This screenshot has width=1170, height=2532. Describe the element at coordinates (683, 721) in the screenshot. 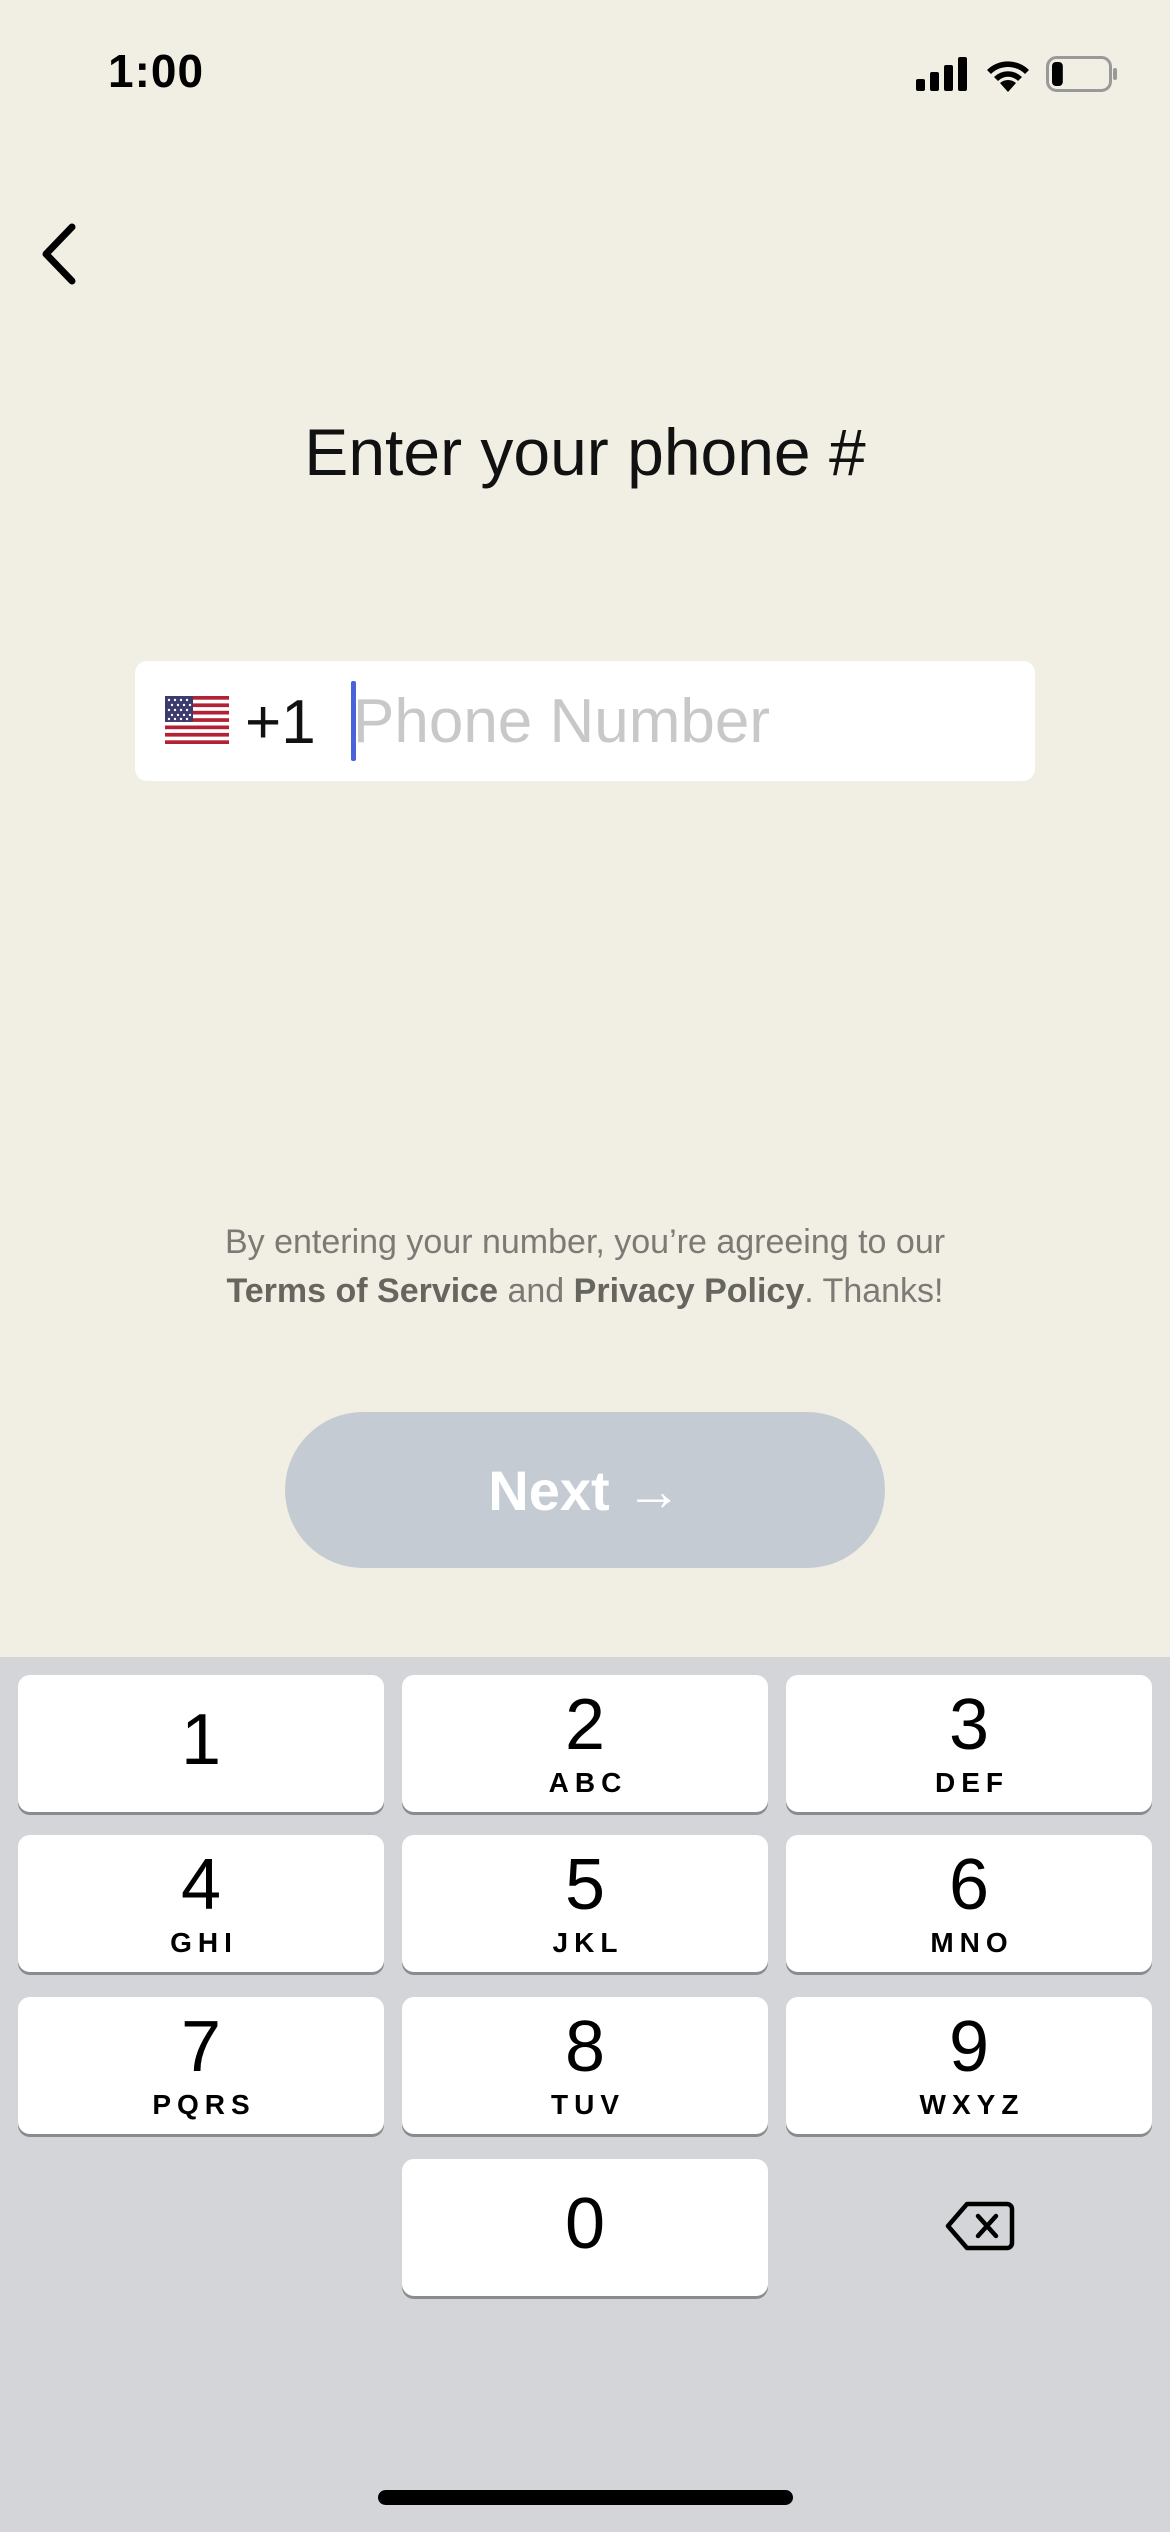

I see `phone-number-input` at that location.